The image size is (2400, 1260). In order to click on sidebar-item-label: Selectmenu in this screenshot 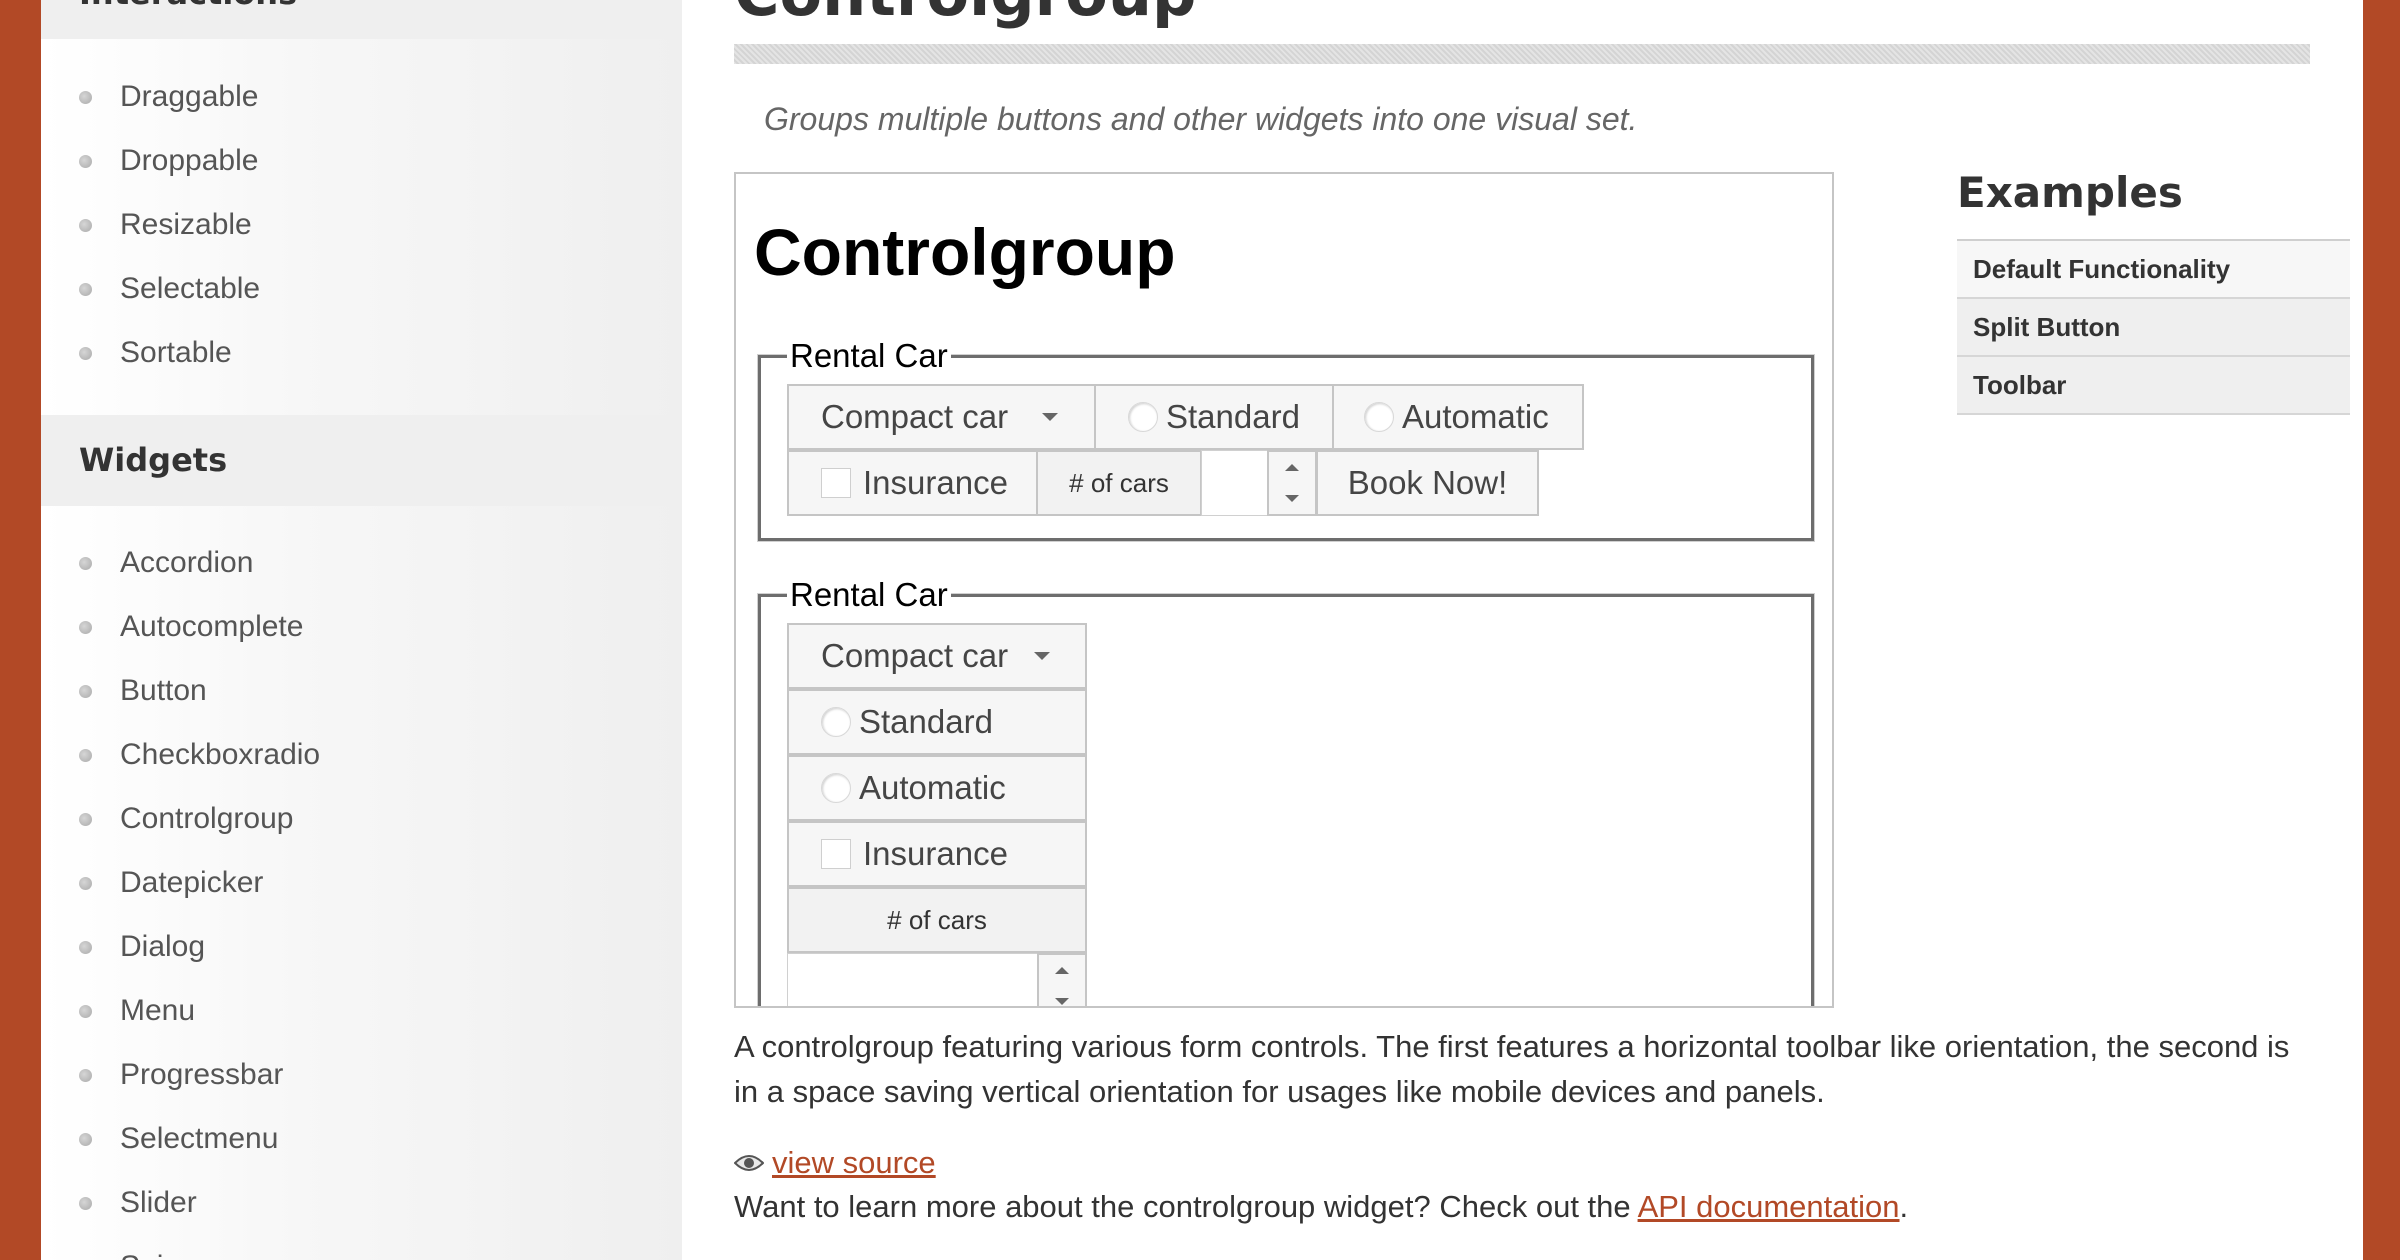, I will do `click(199, 1138)`.